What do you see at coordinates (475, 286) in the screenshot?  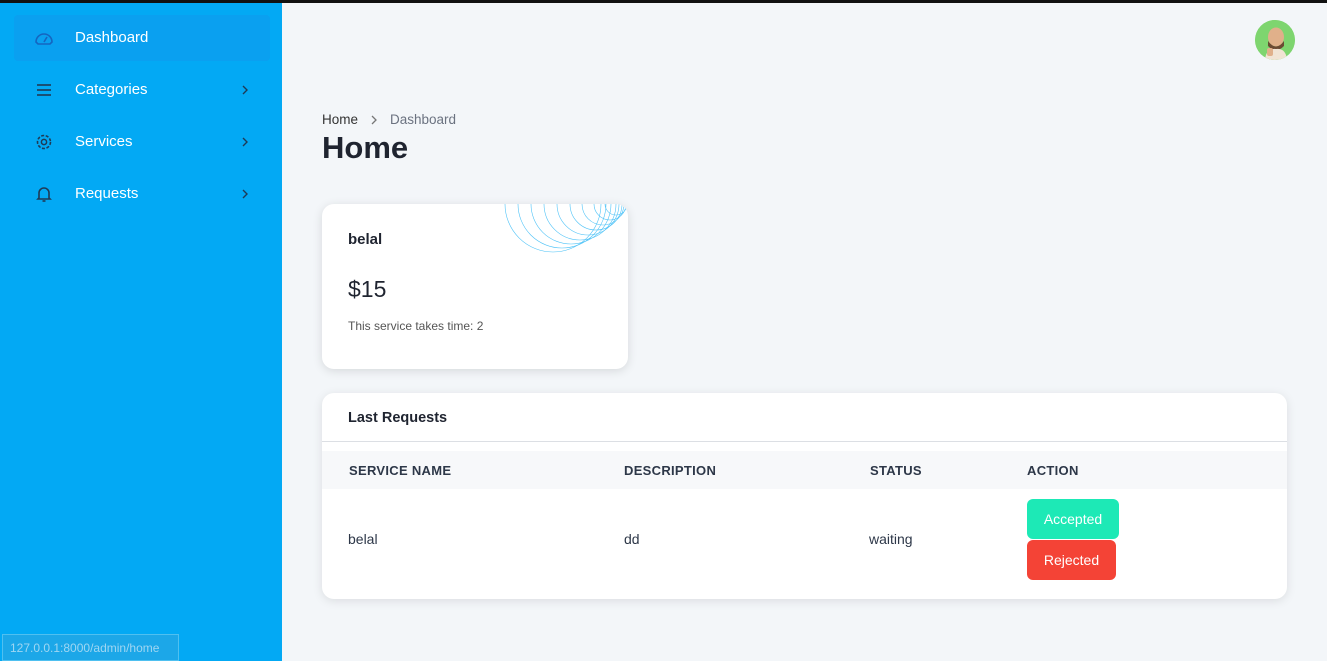 I see `service-card: belal $15 This service takes time: 2` at bounding box center [475, 286].